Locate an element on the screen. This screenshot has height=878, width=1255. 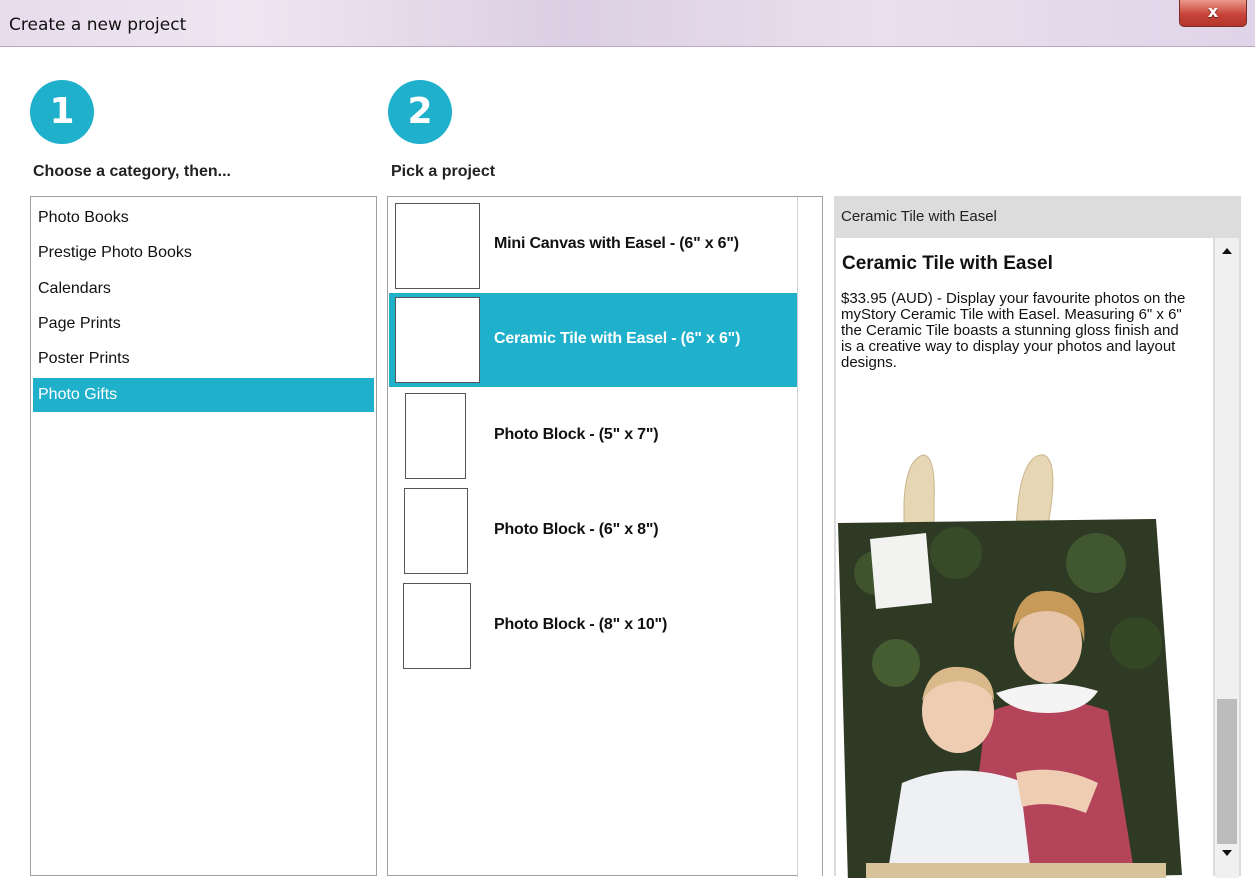
scrollbar-thumb is located at coordinates (1227, 771).